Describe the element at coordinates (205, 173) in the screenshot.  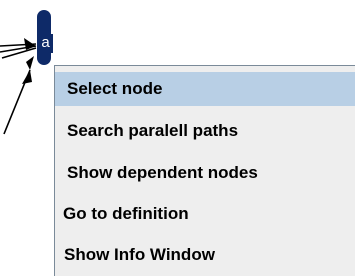
I see `menu-item-show-dependent-nodes: Show dependent nodes` at that location.